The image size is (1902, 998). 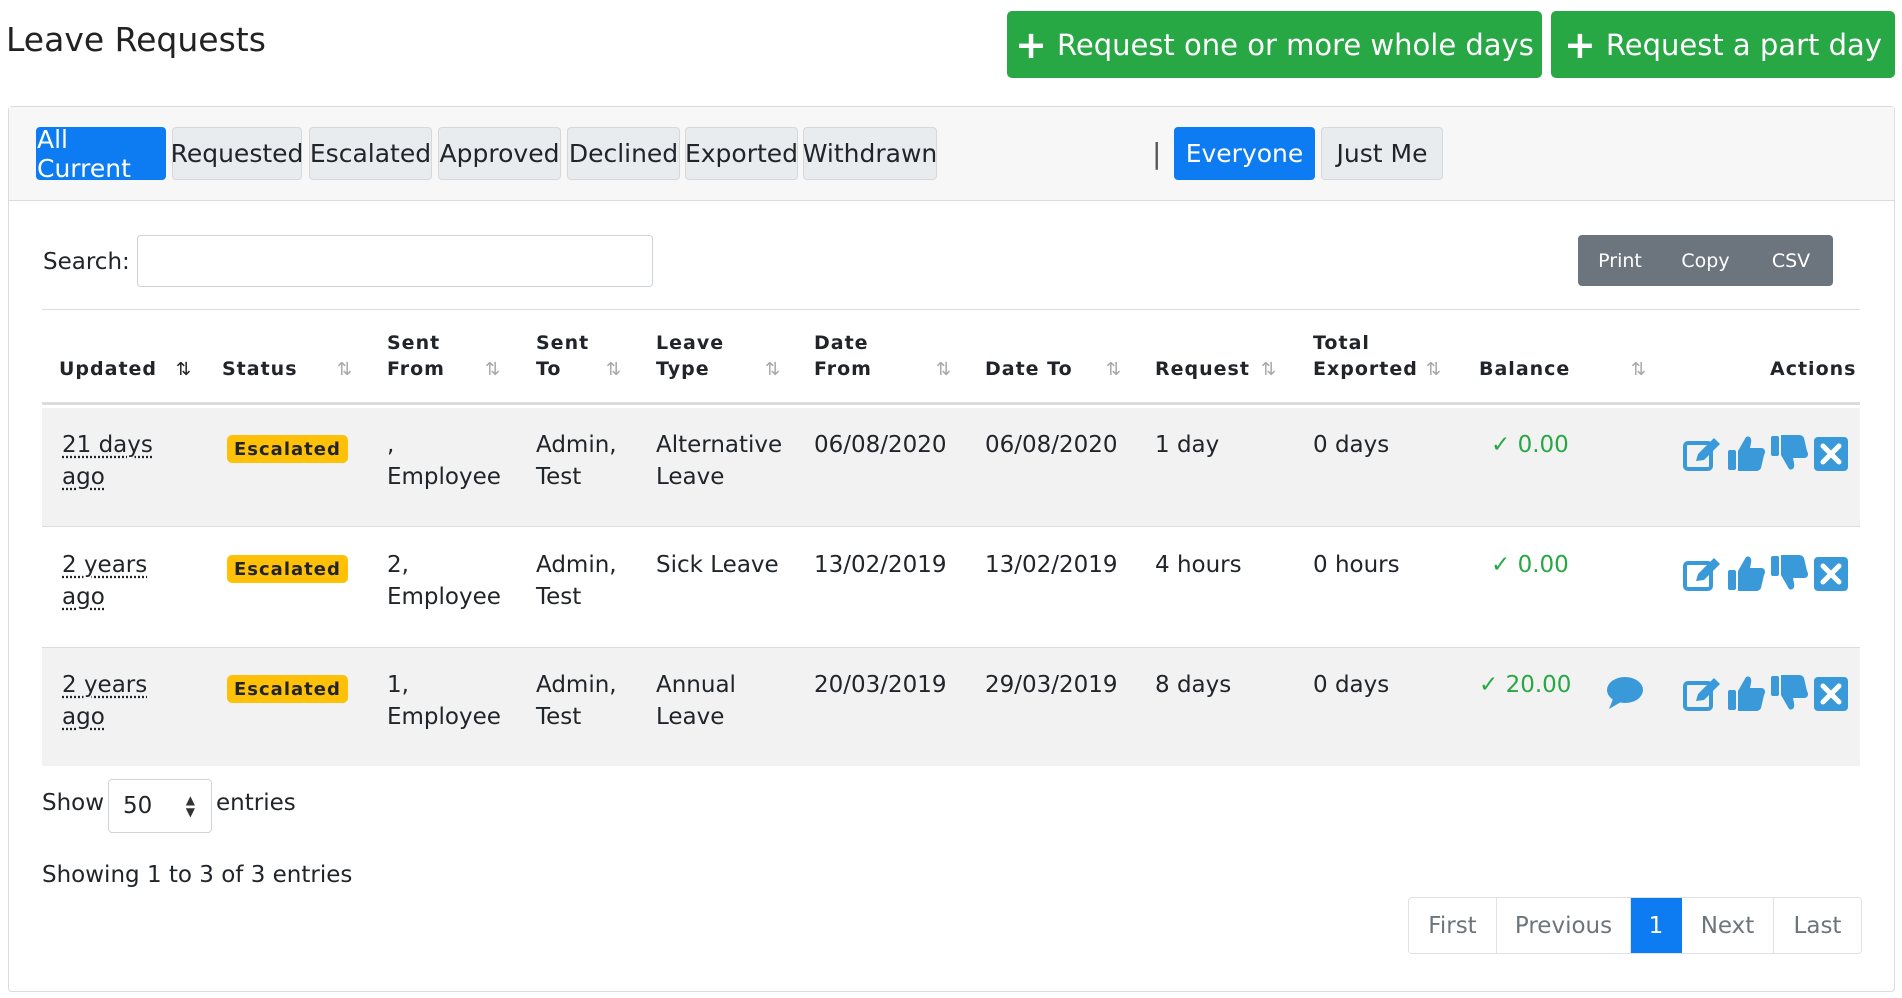 I want to click on show-label: Show, so click(x=73, y=803).